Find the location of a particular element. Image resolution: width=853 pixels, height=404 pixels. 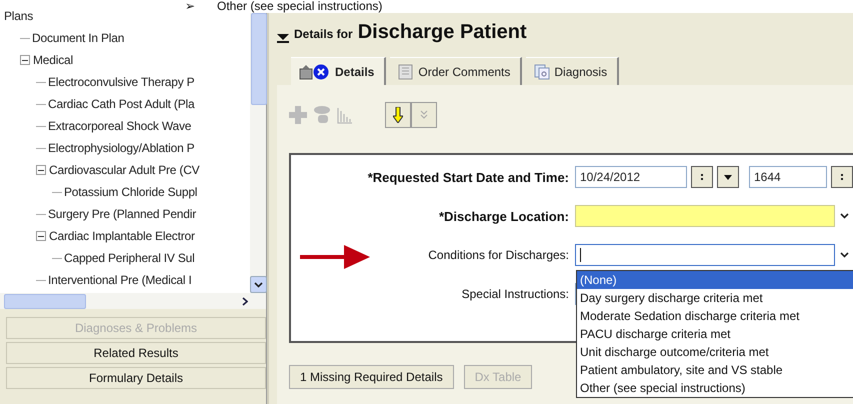

tab: Order Comments is located at coordinates (456, 71).